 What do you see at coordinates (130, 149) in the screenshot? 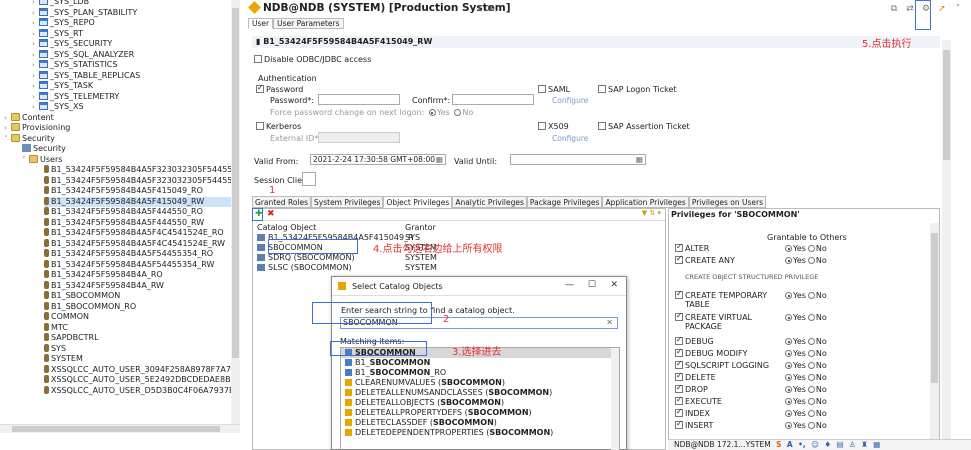
I see `tree-item: Security` at bounding box center [130, 149].